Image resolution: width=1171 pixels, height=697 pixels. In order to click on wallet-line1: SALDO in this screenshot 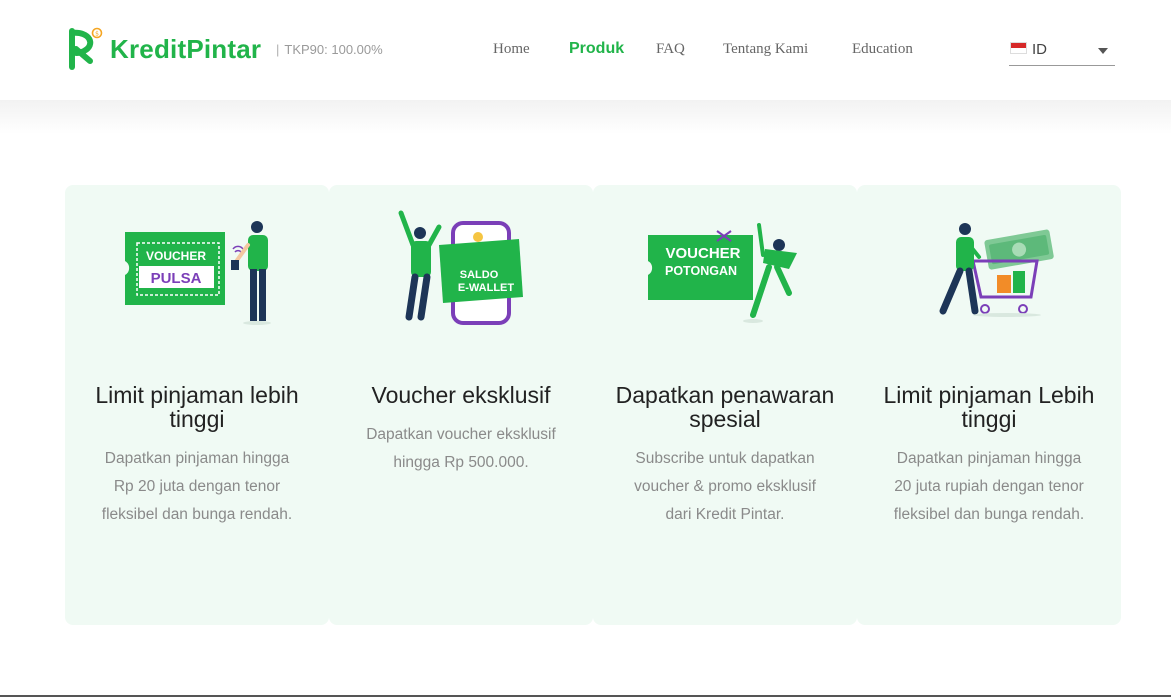, I will do `click(479, 275)`.